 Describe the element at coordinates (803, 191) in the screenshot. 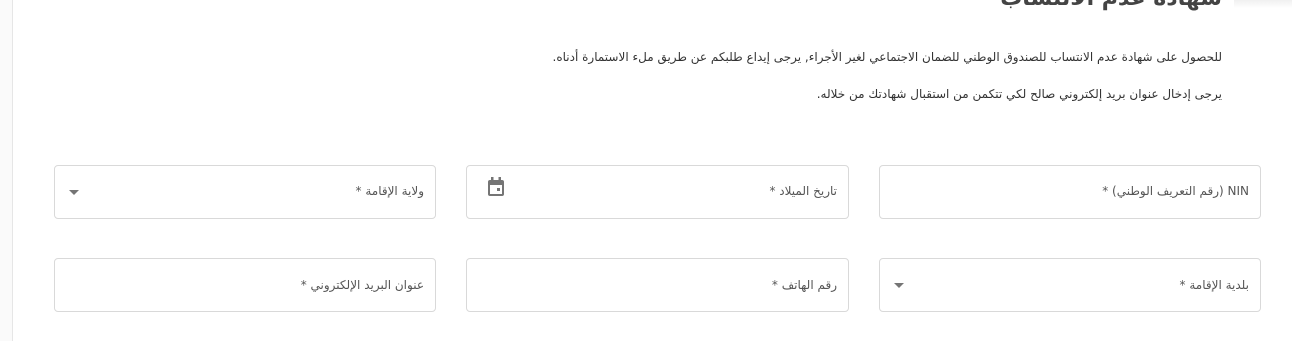

I see `birthdate-label: تاريخ الميلاد *` at that location.